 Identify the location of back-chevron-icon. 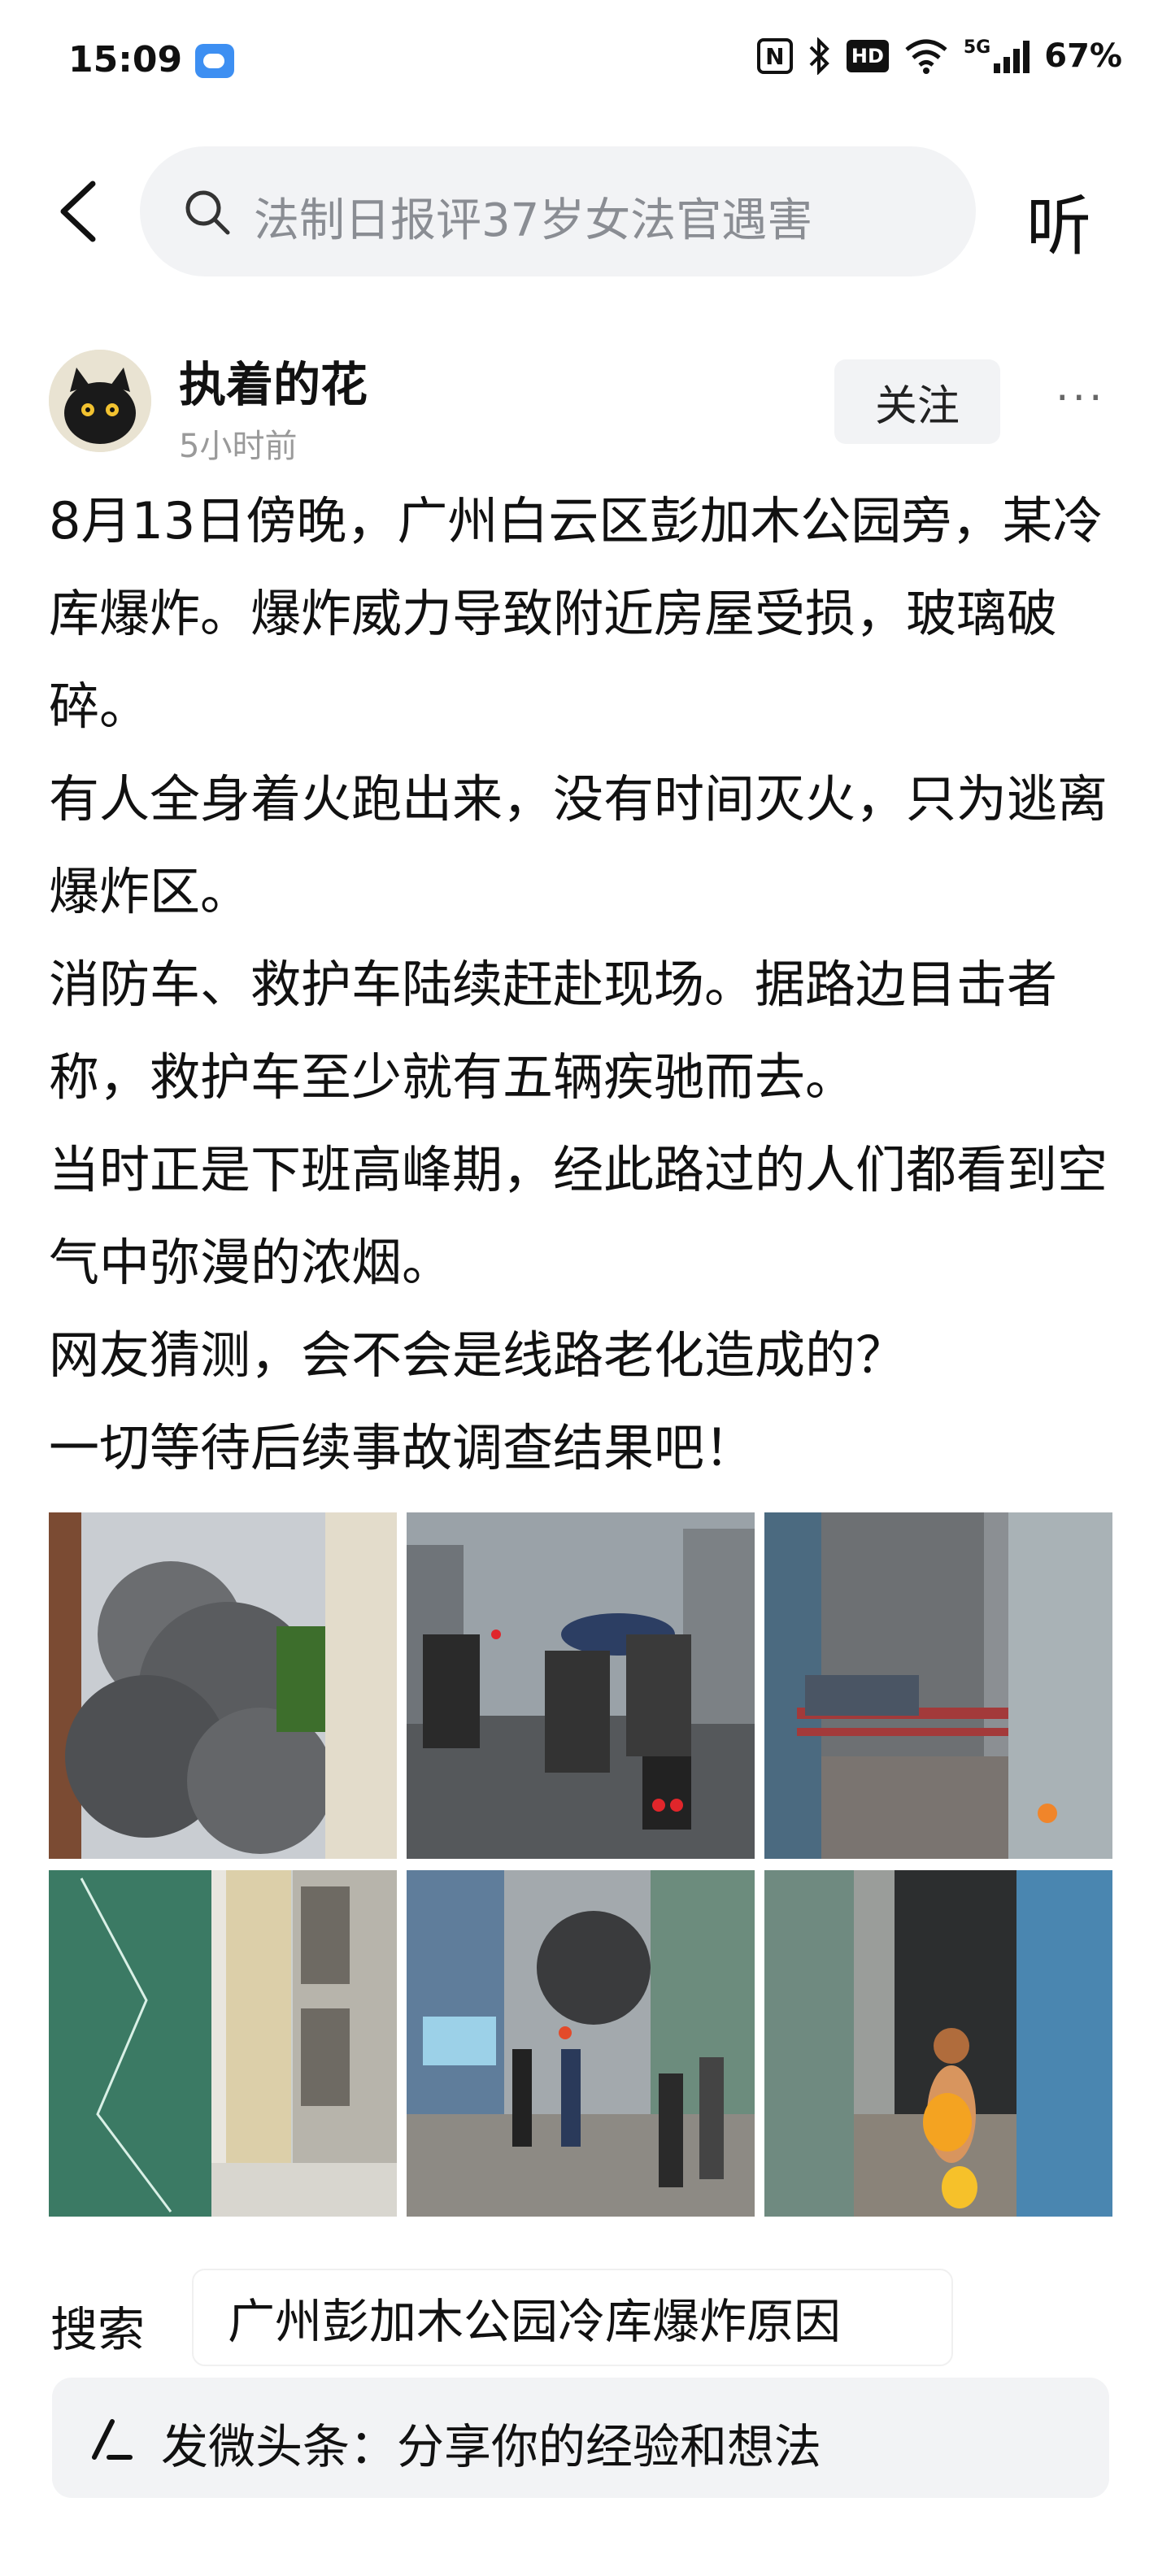
(81, 212).